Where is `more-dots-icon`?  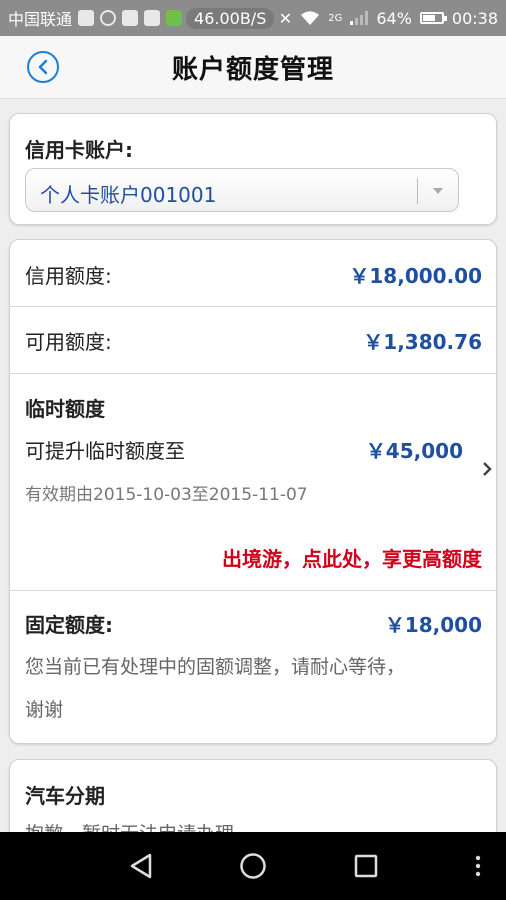
more-dots-icon is located at coordinates (478, 866).